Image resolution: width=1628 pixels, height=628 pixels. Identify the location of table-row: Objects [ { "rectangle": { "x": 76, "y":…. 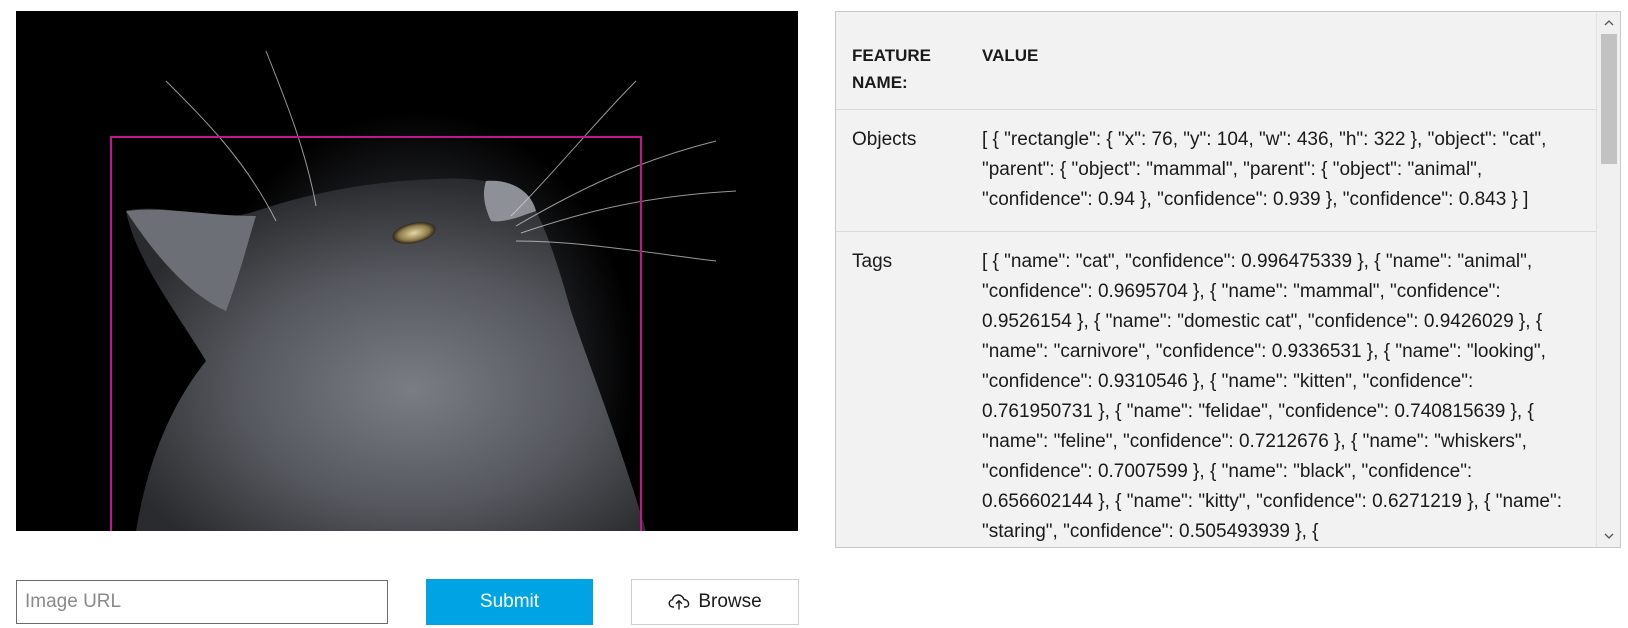
(1216, 171).